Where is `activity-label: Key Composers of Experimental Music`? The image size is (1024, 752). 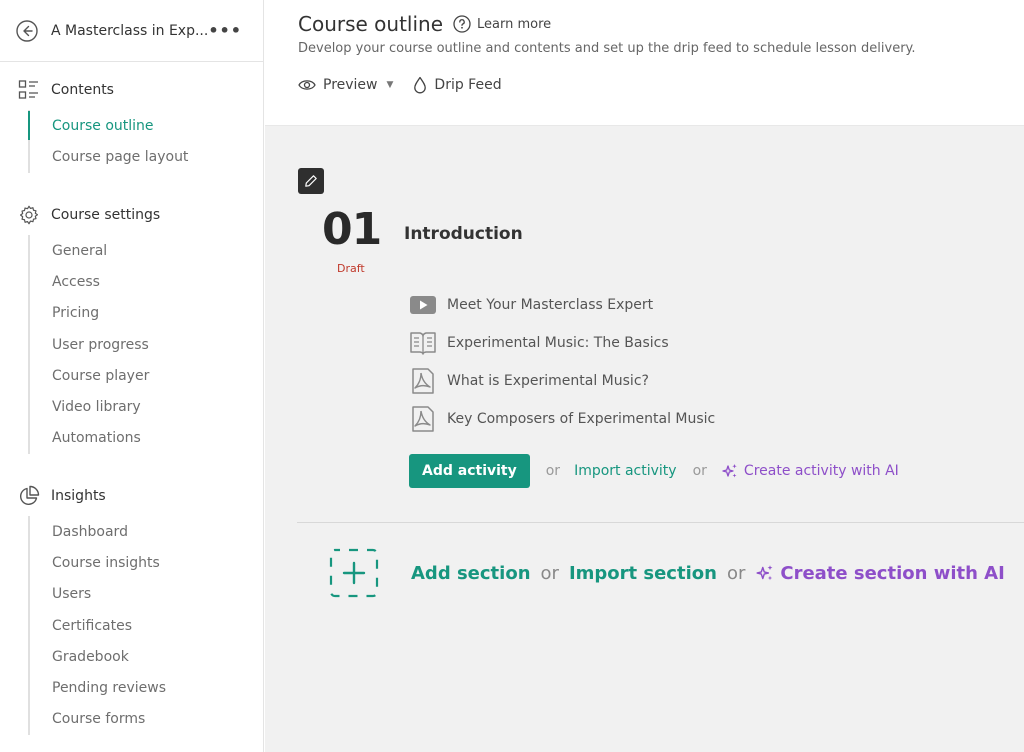 activity-label: Key Composers of Experimental Music is located at coordinates (581, 419).